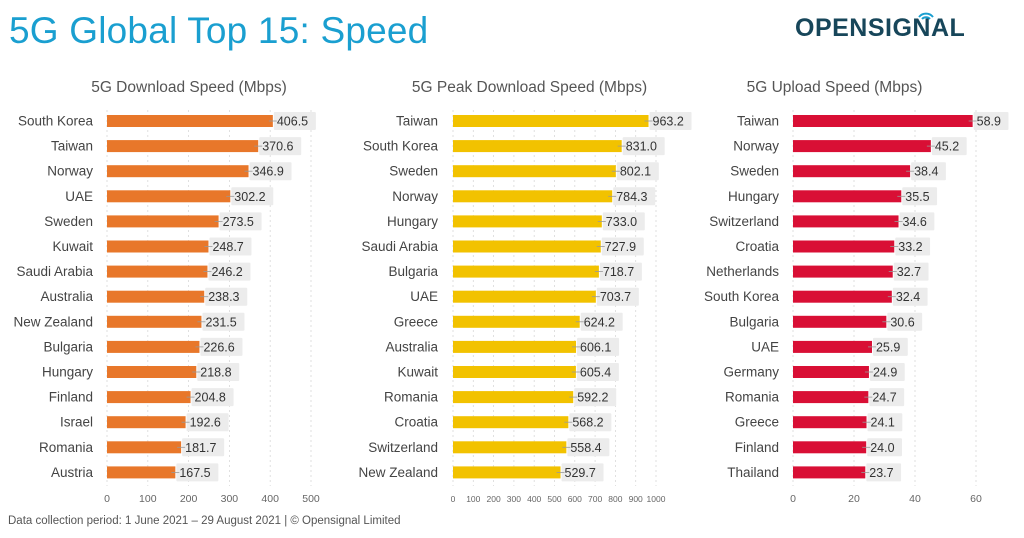  What do you see at coordinates (223, 297) in the screenshot?
I see `value-label: 238.3` at bounding box center [223, 297].